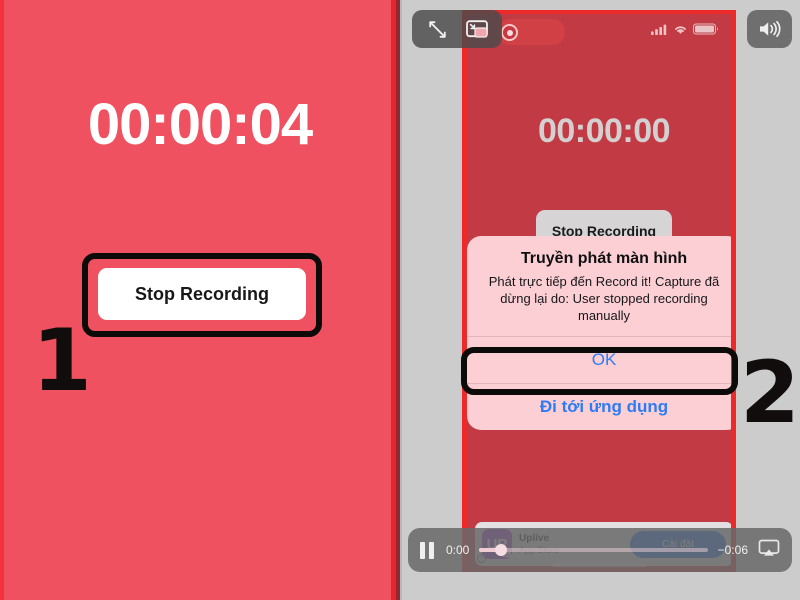 The height and width of the screenshot is (600, 800). What do you see at coordinates (62, 361) in the screenshot?
I see `step-marker-1: 1` at bounding box center [62, 361].